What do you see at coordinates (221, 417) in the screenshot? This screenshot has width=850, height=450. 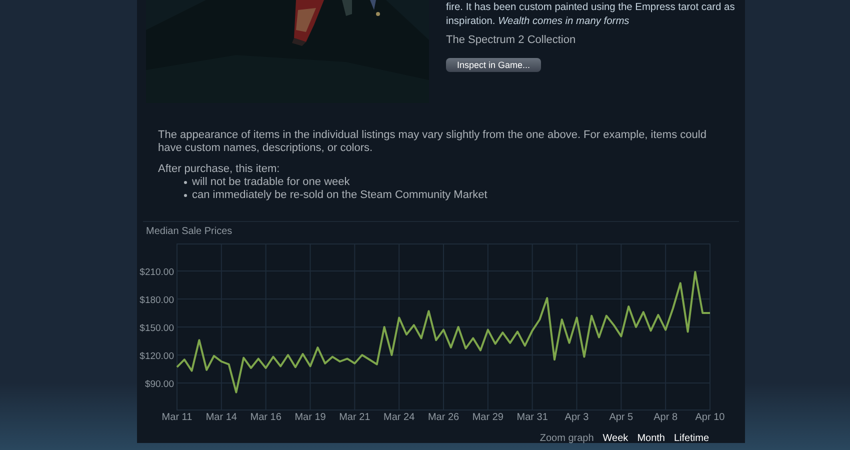 I see `x-tick-label: Mar 14` at bounding box center [221, 417].